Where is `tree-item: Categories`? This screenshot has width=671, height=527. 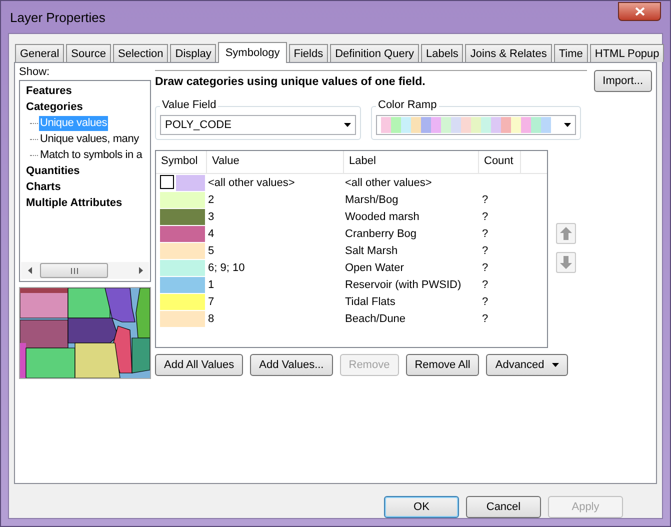 tree-item: Categories is located at coordinates (87, 107).